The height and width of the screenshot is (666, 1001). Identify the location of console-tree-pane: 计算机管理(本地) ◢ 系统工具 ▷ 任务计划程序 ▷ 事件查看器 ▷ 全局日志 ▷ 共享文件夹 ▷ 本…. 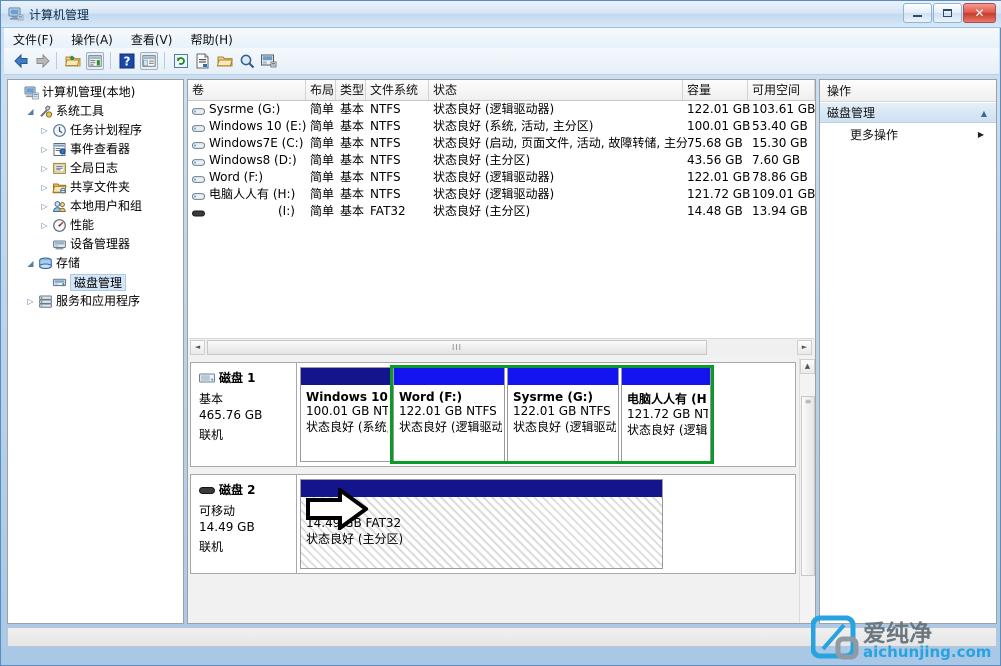
(95, 351).